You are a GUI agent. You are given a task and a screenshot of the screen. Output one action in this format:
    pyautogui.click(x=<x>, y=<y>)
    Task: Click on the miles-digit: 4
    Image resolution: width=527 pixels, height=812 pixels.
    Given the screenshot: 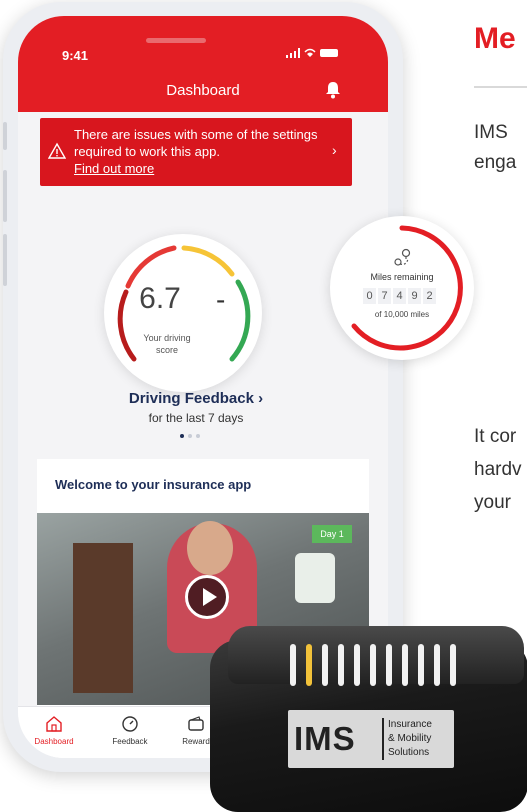 What is the action you would take?
    pyautogui.click(x=399, y=296)
    